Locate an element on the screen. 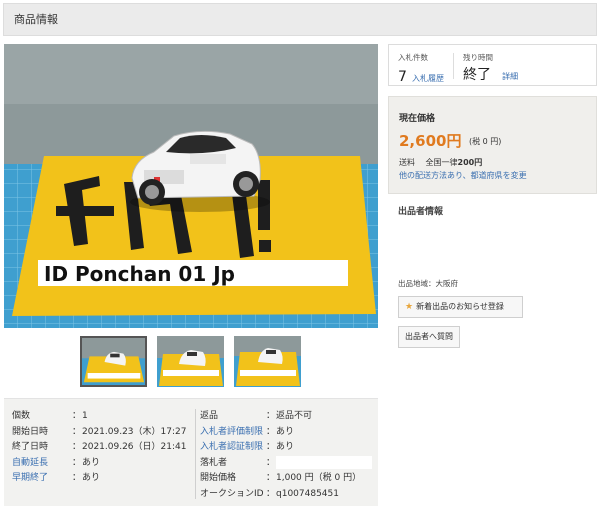 This screenshot has width=600, height=510. detail-row: 落札者： is located at coordinates (286, 463).